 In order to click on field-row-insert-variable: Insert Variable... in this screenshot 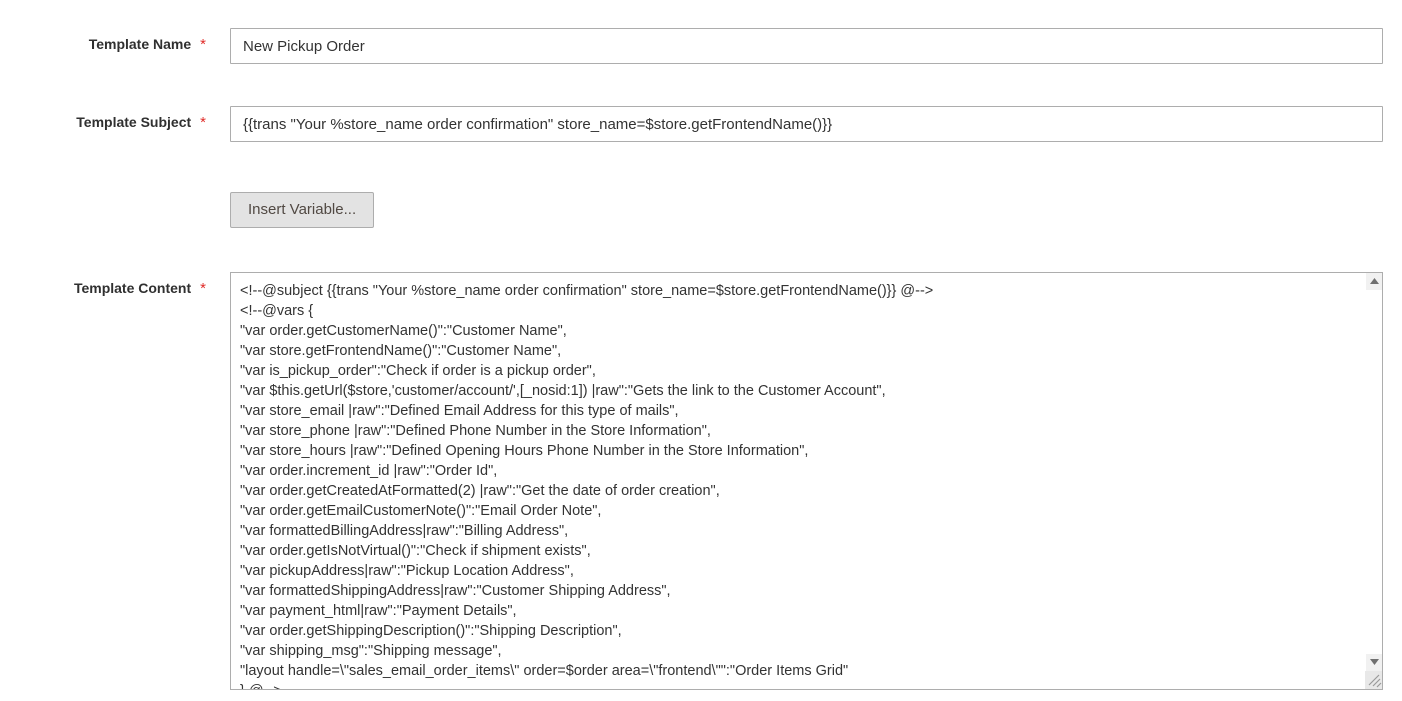, I will do `click(701, 210)`.